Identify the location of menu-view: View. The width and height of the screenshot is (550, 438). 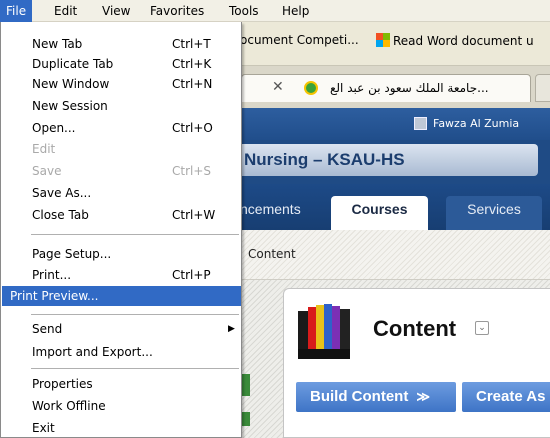
(116, 11).